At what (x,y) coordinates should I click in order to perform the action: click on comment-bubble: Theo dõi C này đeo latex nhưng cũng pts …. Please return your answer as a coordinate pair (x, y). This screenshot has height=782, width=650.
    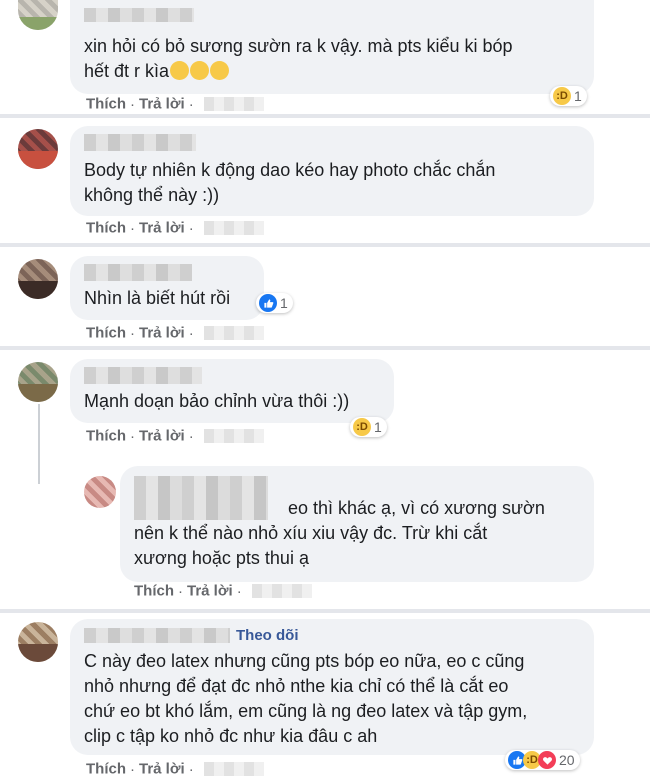
    Looking at the image, I should click on (332, 687).